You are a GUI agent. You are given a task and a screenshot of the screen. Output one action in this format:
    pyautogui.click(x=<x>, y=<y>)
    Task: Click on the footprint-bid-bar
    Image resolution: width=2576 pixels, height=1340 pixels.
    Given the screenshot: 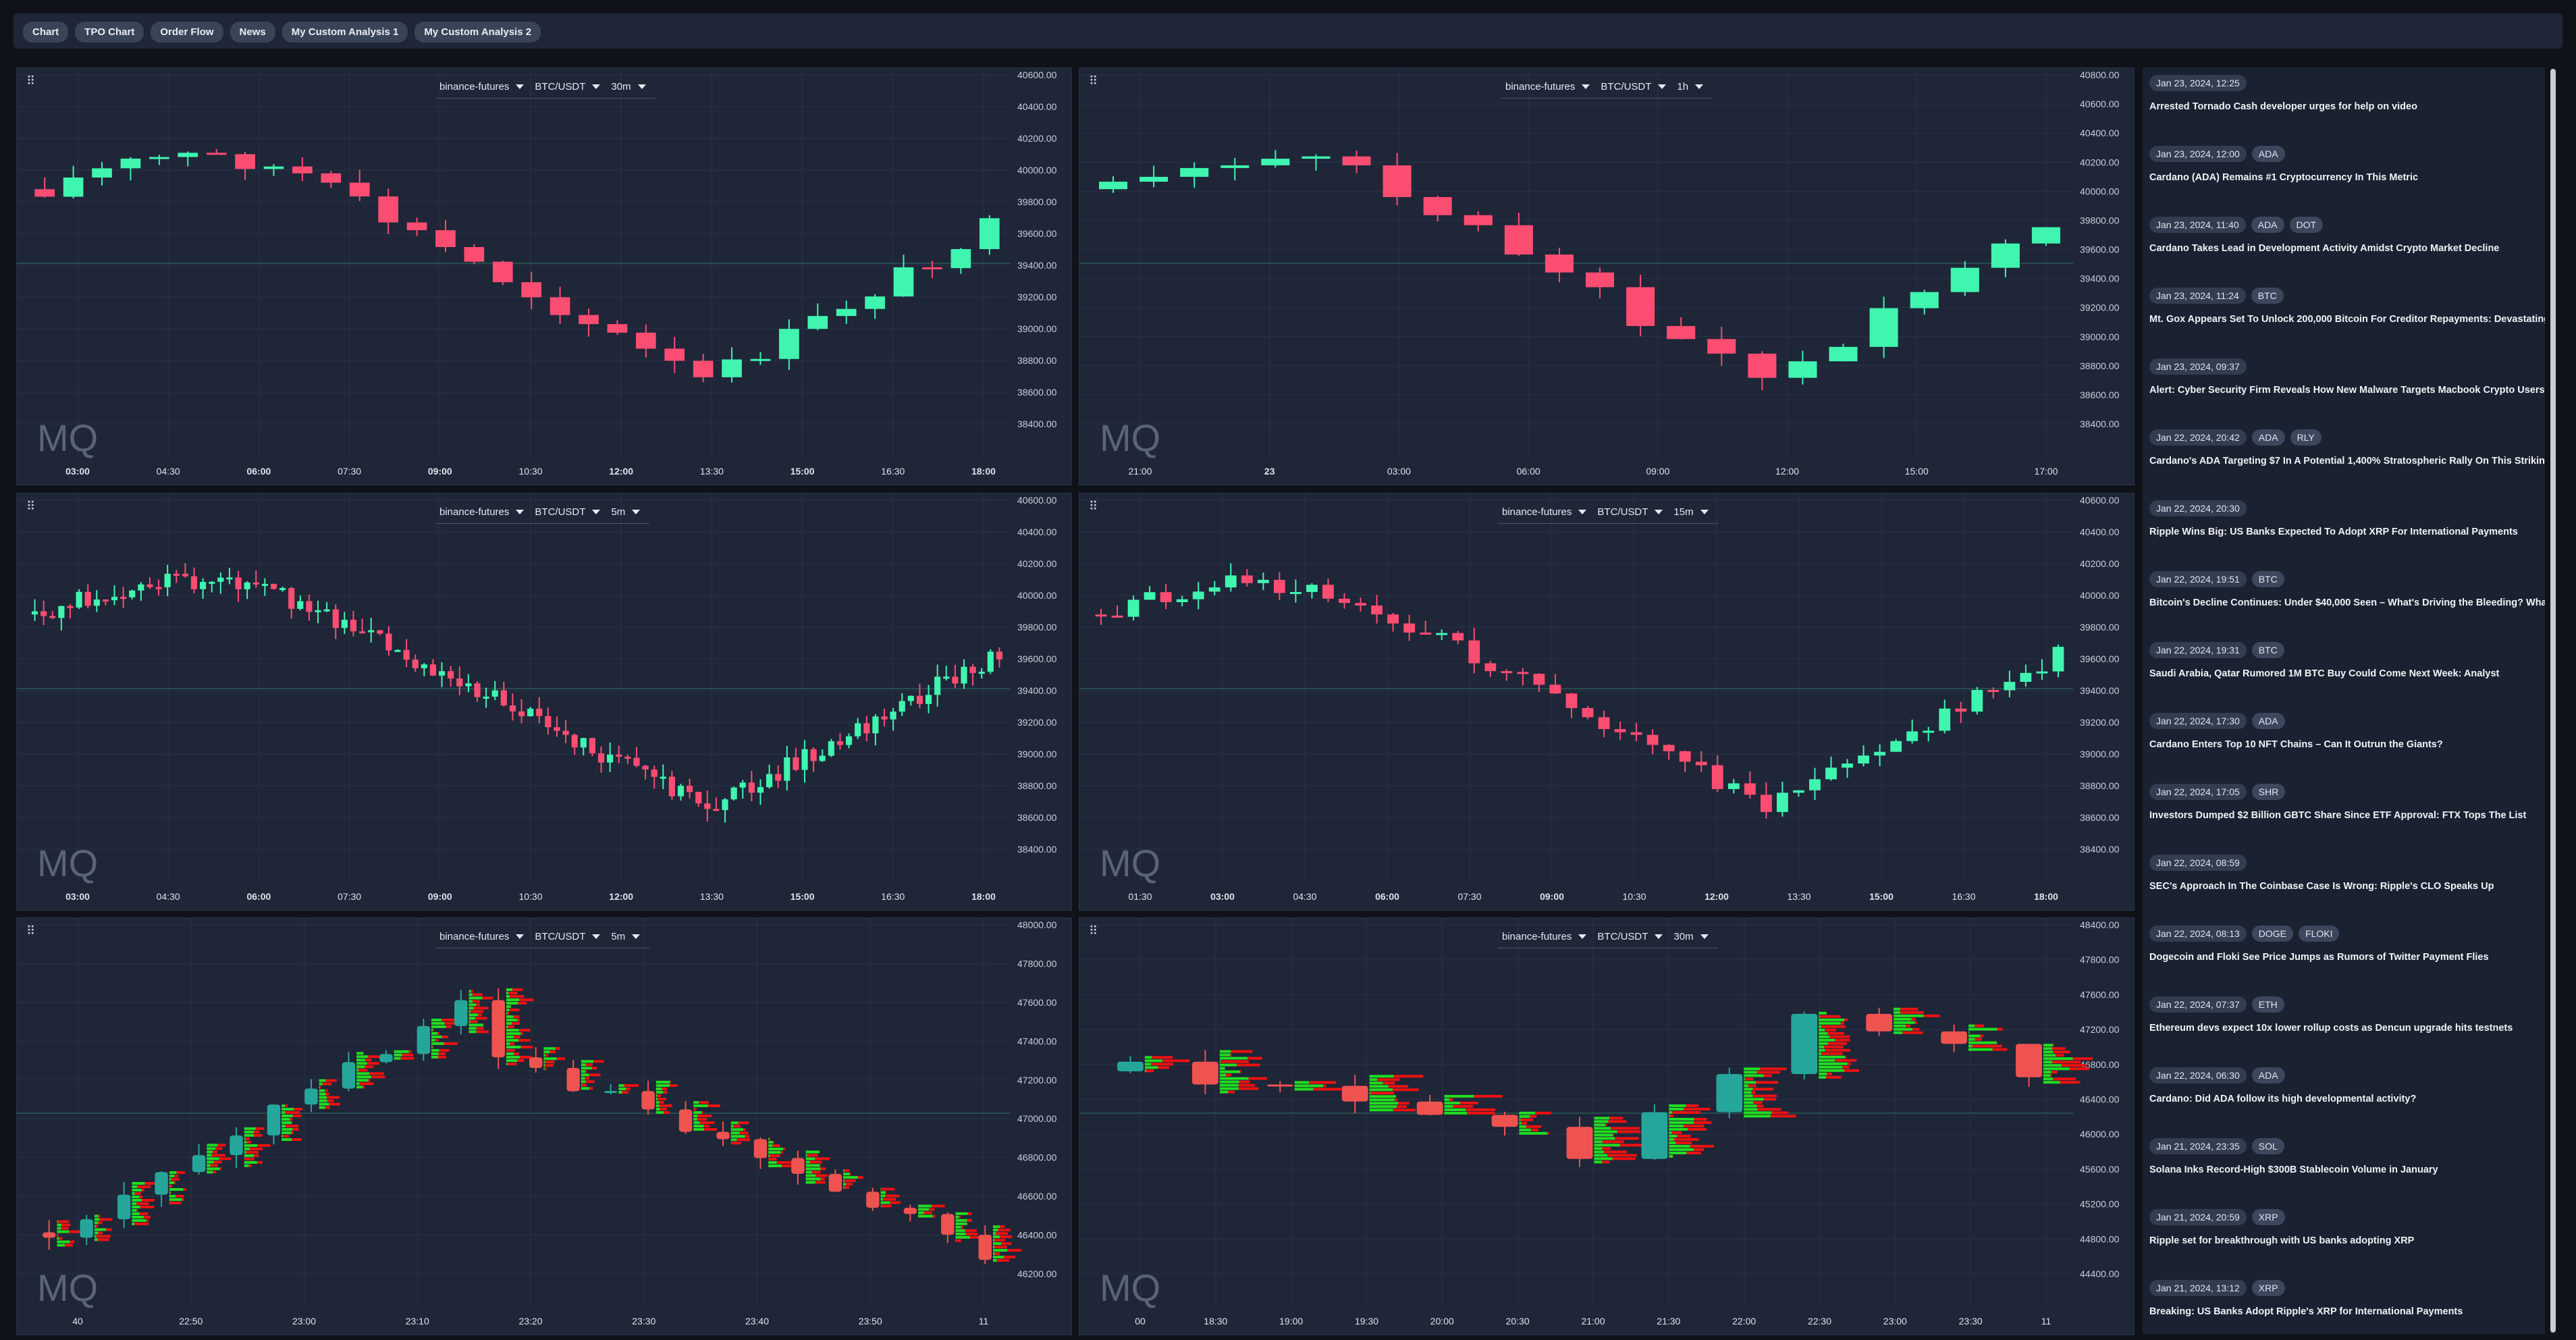 What is the action you would take?
    pyautogui.click(x=59, y=1228)
    